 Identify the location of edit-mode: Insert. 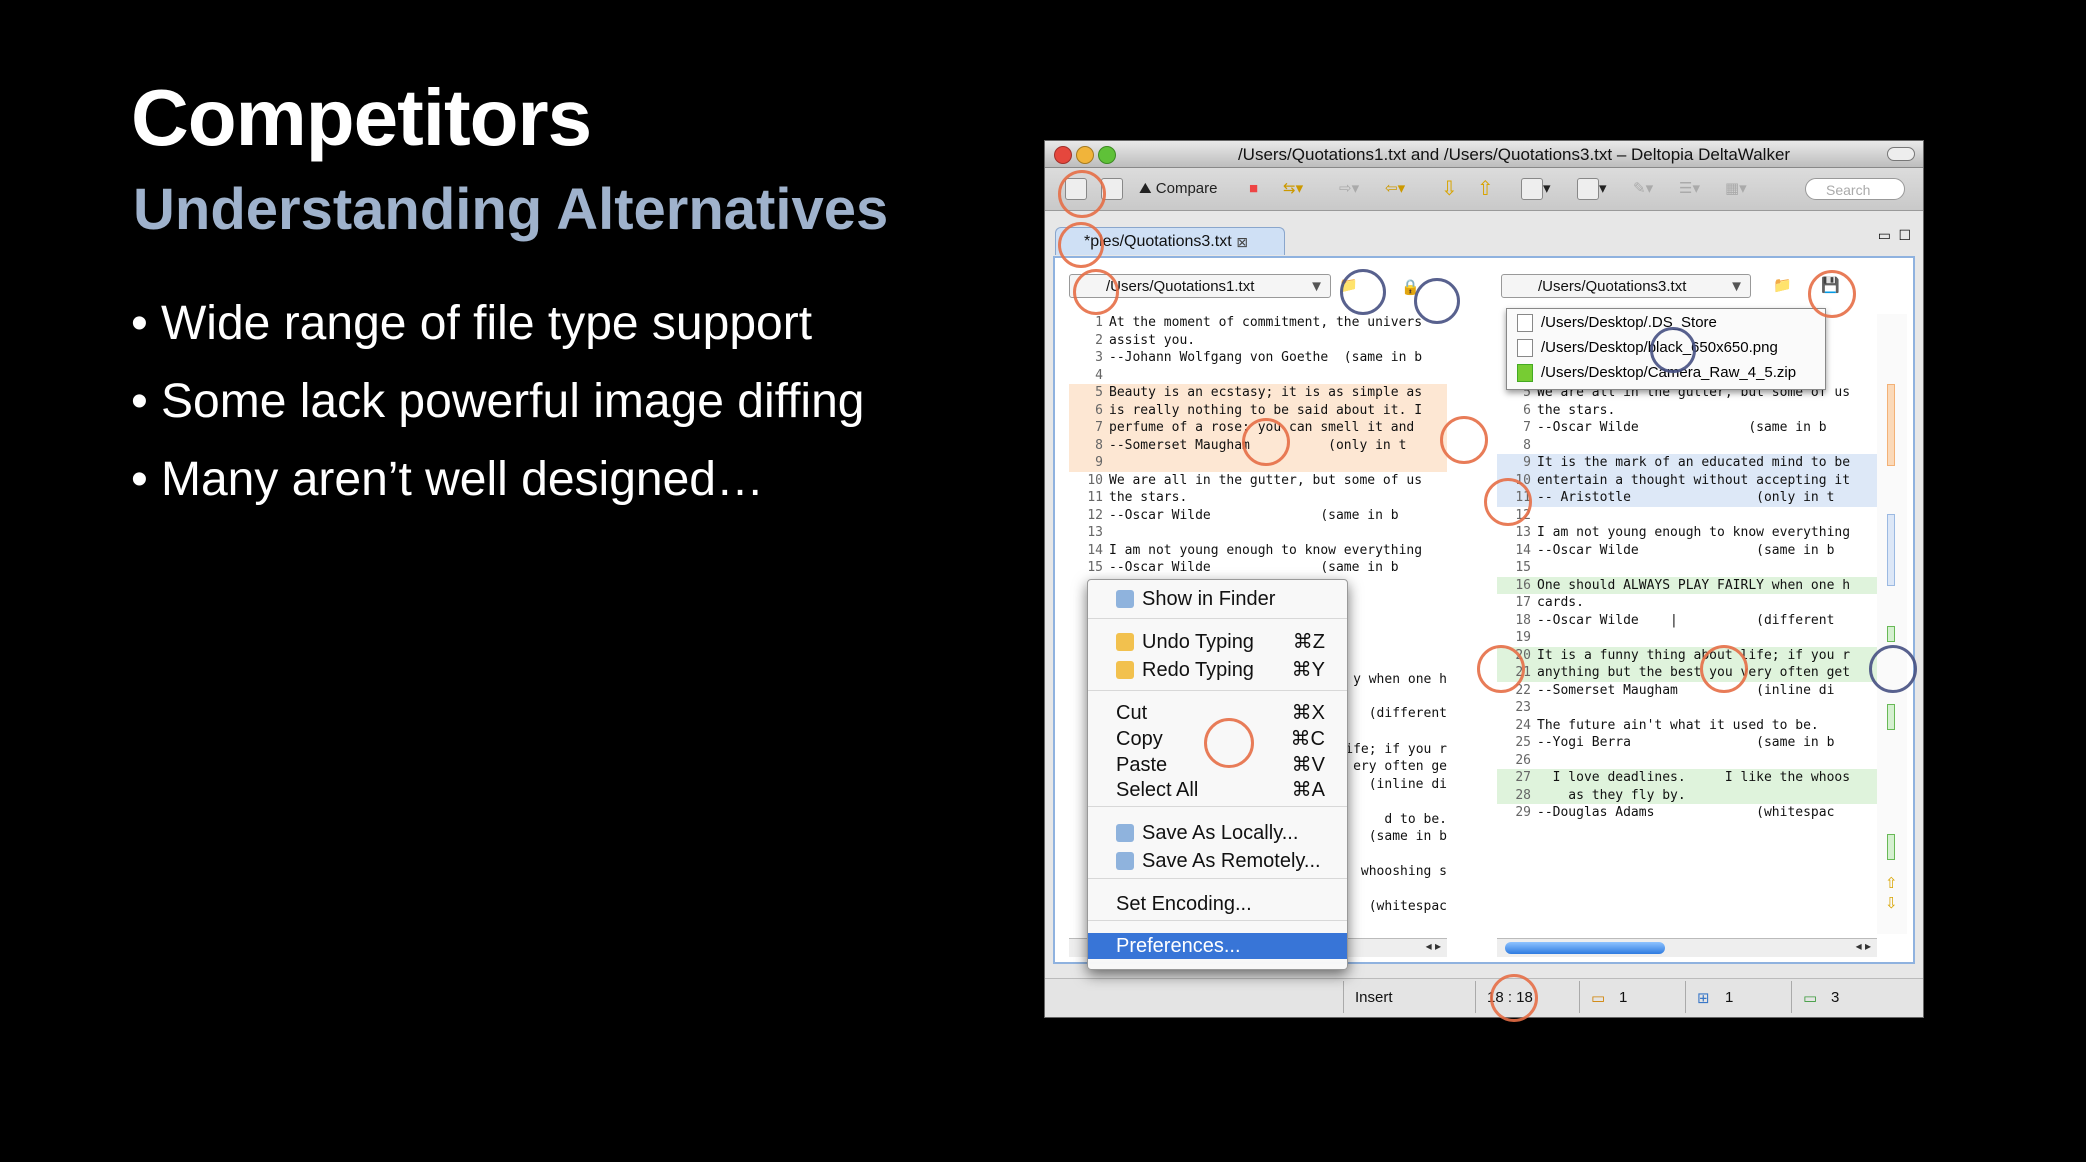
(1374, 997).